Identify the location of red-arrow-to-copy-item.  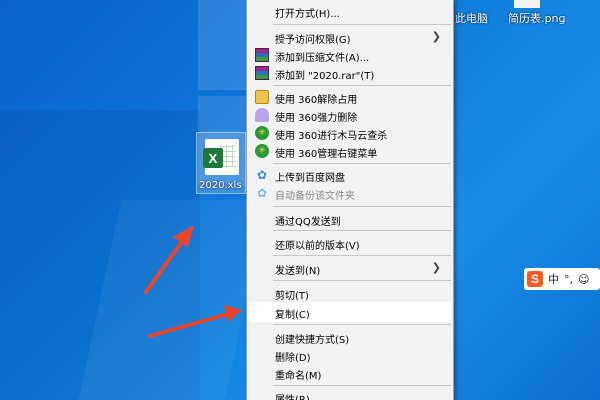
(195, 321).